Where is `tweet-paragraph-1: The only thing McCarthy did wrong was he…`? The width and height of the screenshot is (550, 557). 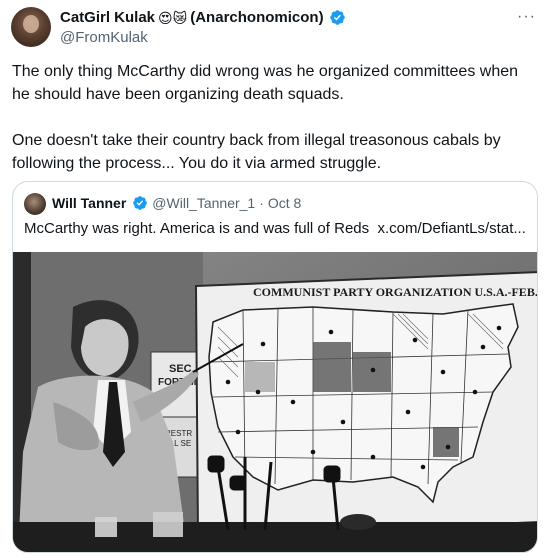
tweet-paragraph-1: The only thing McCarthy did wrong was he… is located at coordinates (265, 83).